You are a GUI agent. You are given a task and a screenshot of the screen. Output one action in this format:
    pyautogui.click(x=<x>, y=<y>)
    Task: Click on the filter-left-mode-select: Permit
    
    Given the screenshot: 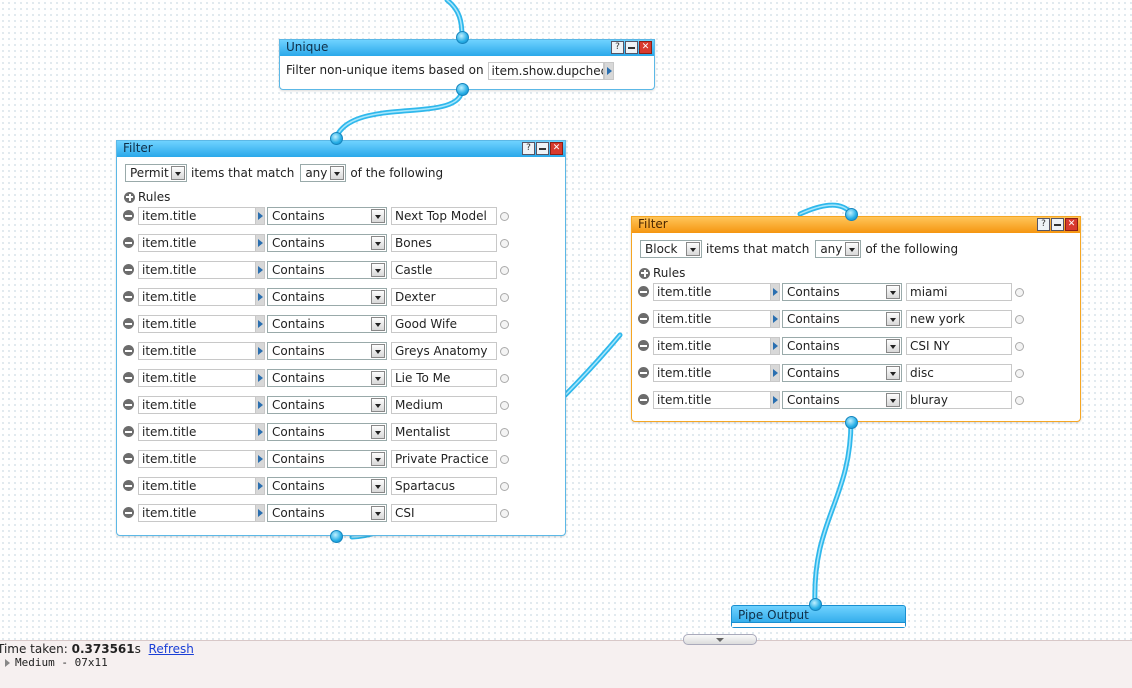 What is the action you would take?
    pyautogui.click(x=156, y=173)
    